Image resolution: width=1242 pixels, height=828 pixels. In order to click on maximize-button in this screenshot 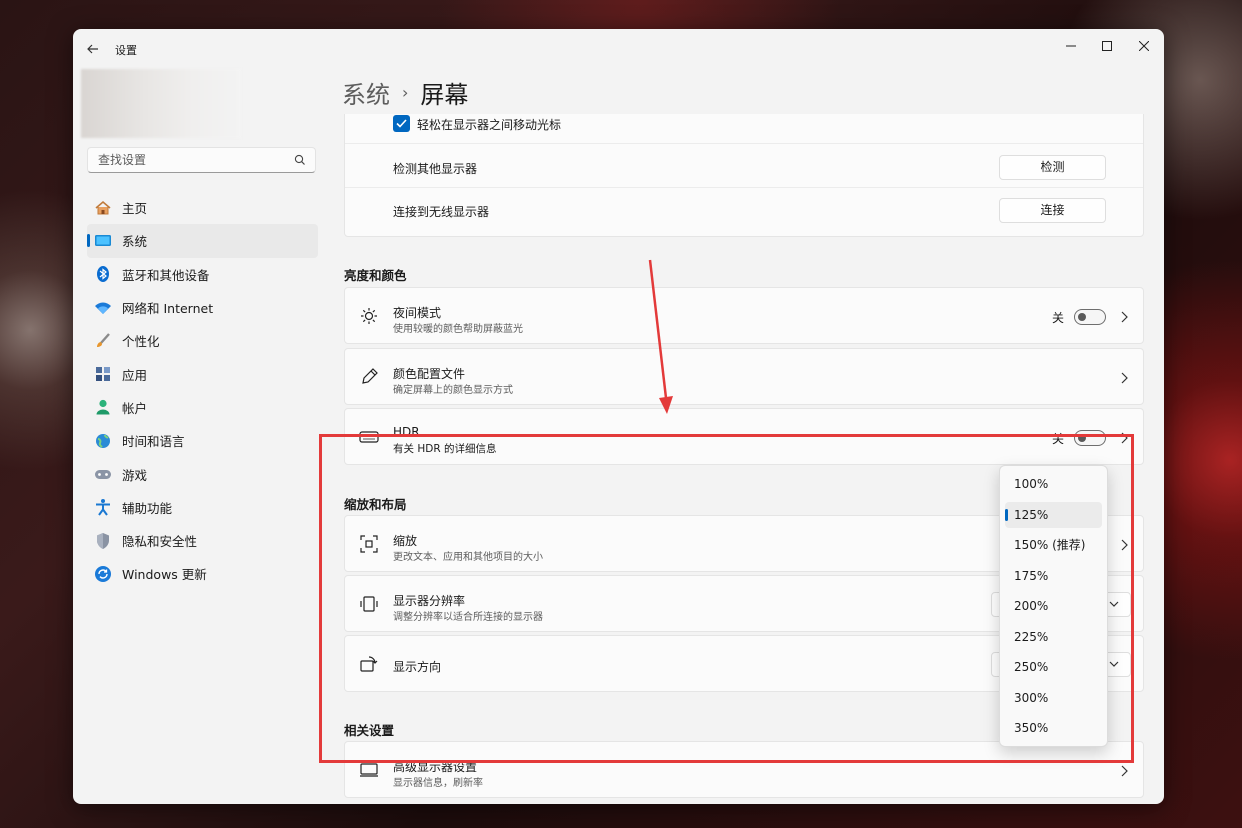, I will do `click(1107, 46)`.